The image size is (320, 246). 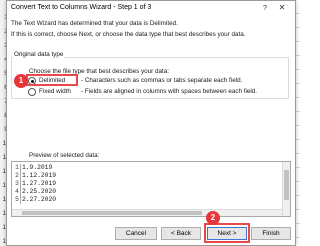 I want to click on next-highlight-box, so click(x=227, y=233).